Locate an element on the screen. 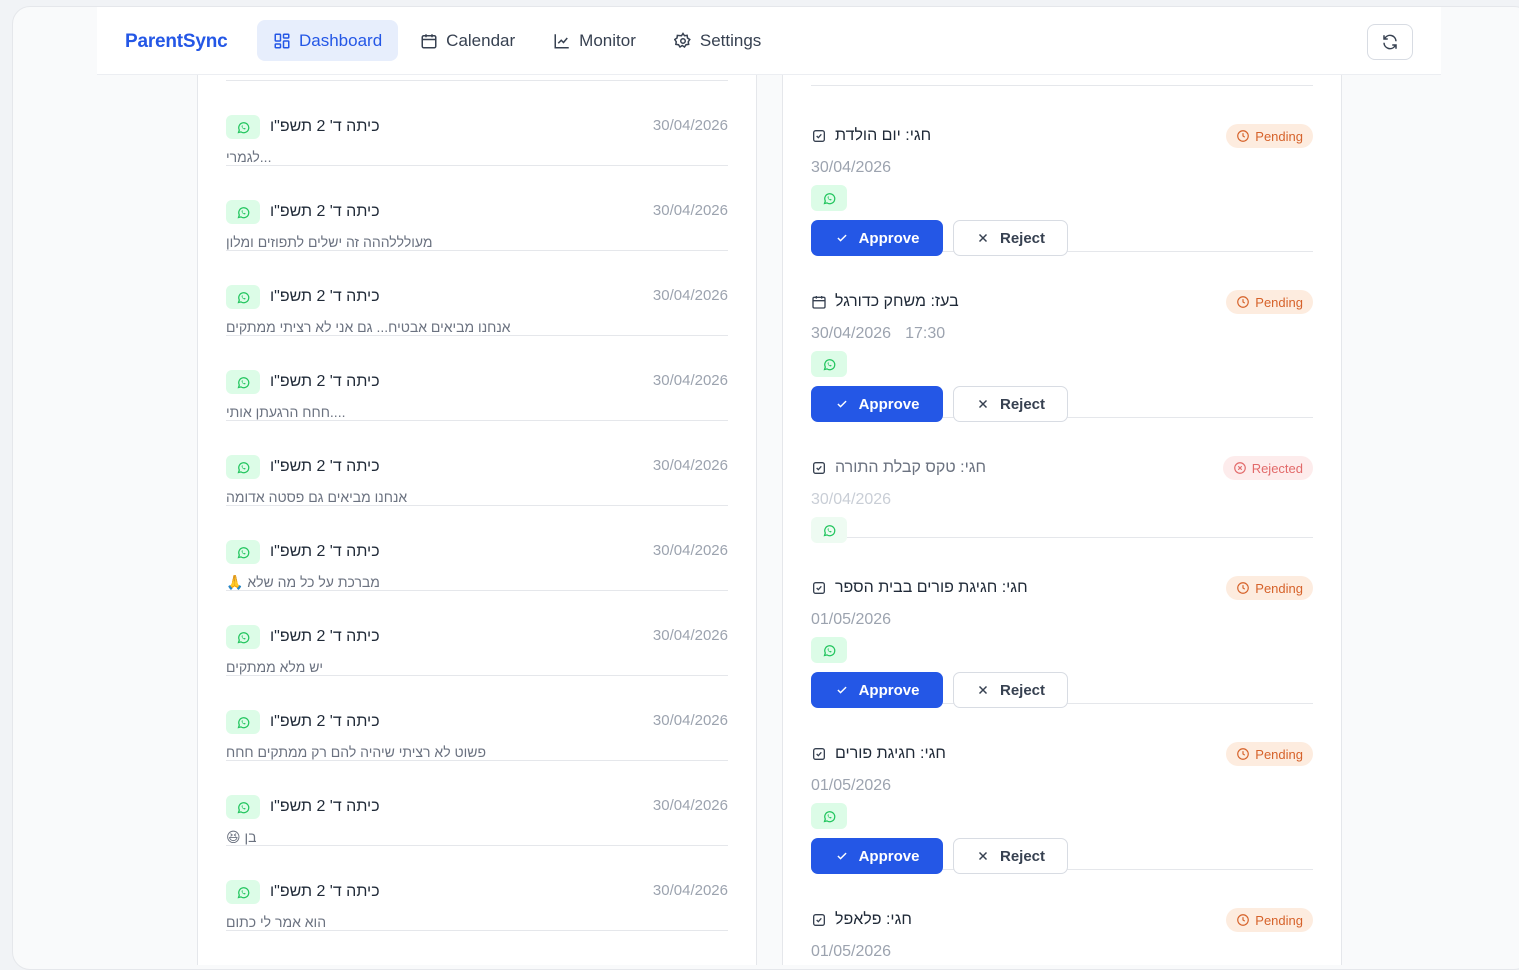  gear-icon is located at coordinates (682, 39).